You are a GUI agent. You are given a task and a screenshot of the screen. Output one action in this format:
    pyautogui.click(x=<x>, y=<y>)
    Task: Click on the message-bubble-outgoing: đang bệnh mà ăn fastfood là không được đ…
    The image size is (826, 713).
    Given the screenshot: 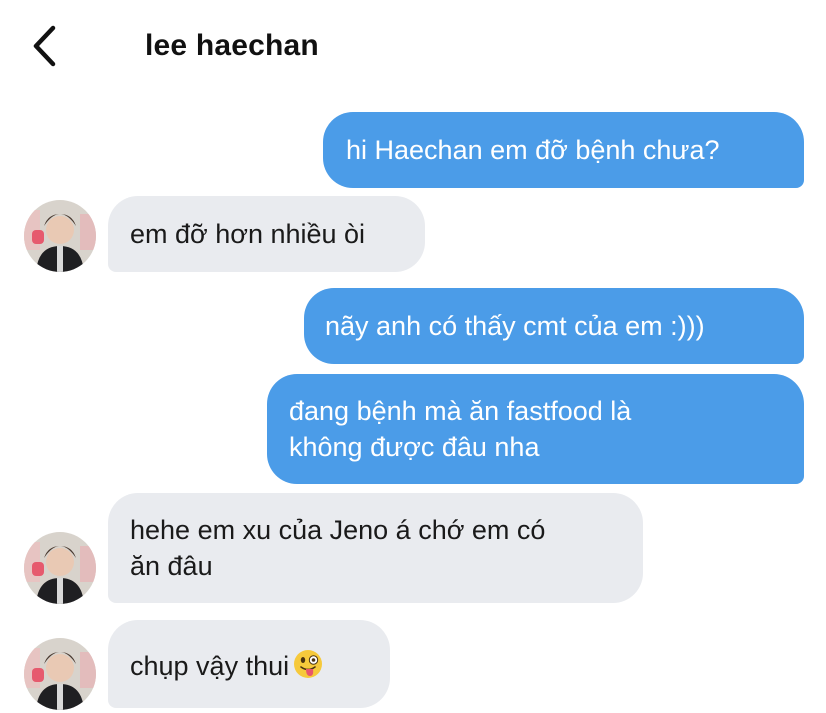 What is the action you would take?
    pyautogui.click(x=535, y=429)
    